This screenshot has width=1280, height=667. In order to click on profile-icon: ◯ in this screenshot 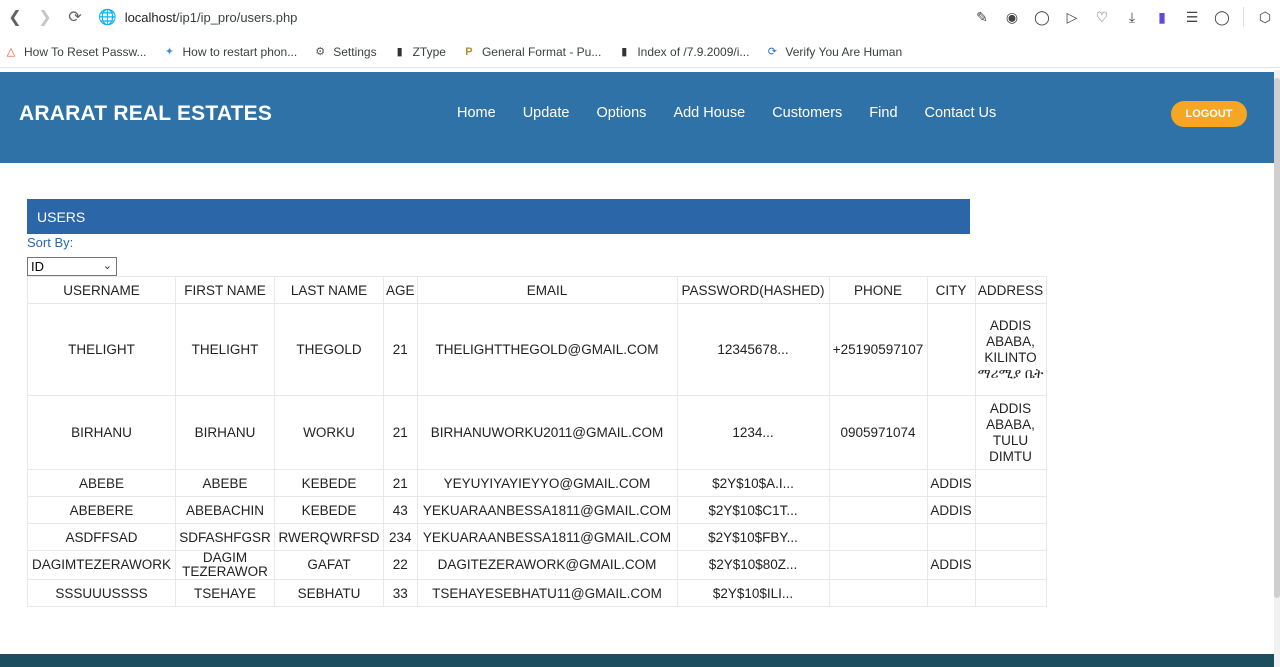, I will do `click(1222, 17)`.